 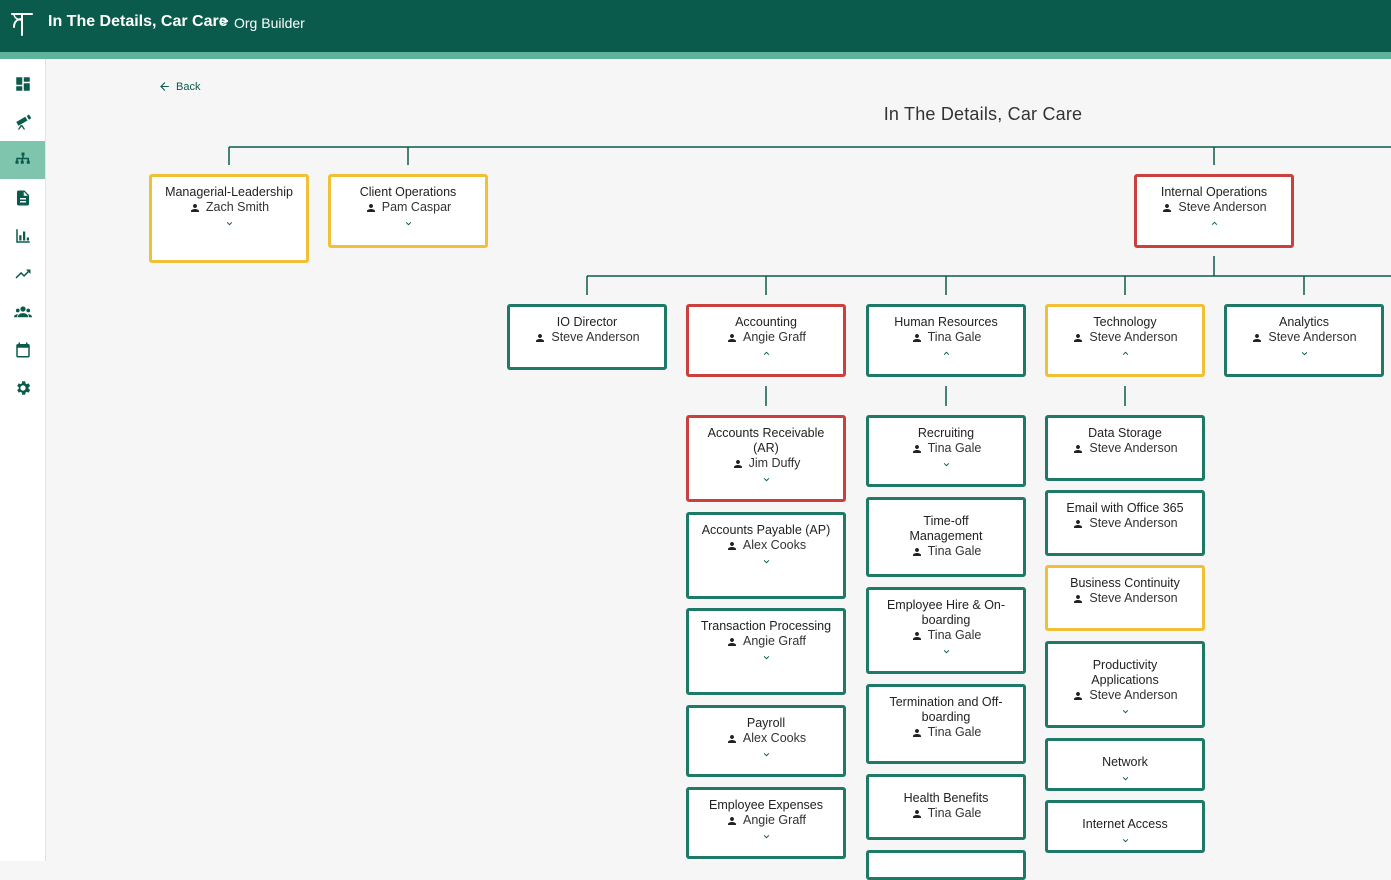 I want to click on node-title: Productivity Applications, so click(x=1125, y=672).